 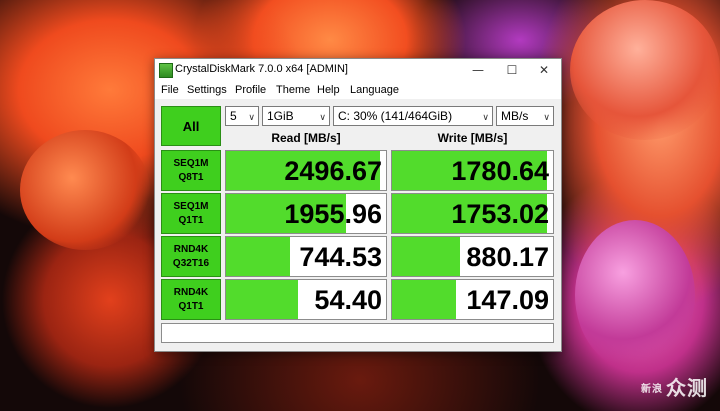 I want to click on title-bar: CrystalDiskMark 7.0.0 x64 [ADMIN] — ☐ ✕, so click(x=358, y=70).